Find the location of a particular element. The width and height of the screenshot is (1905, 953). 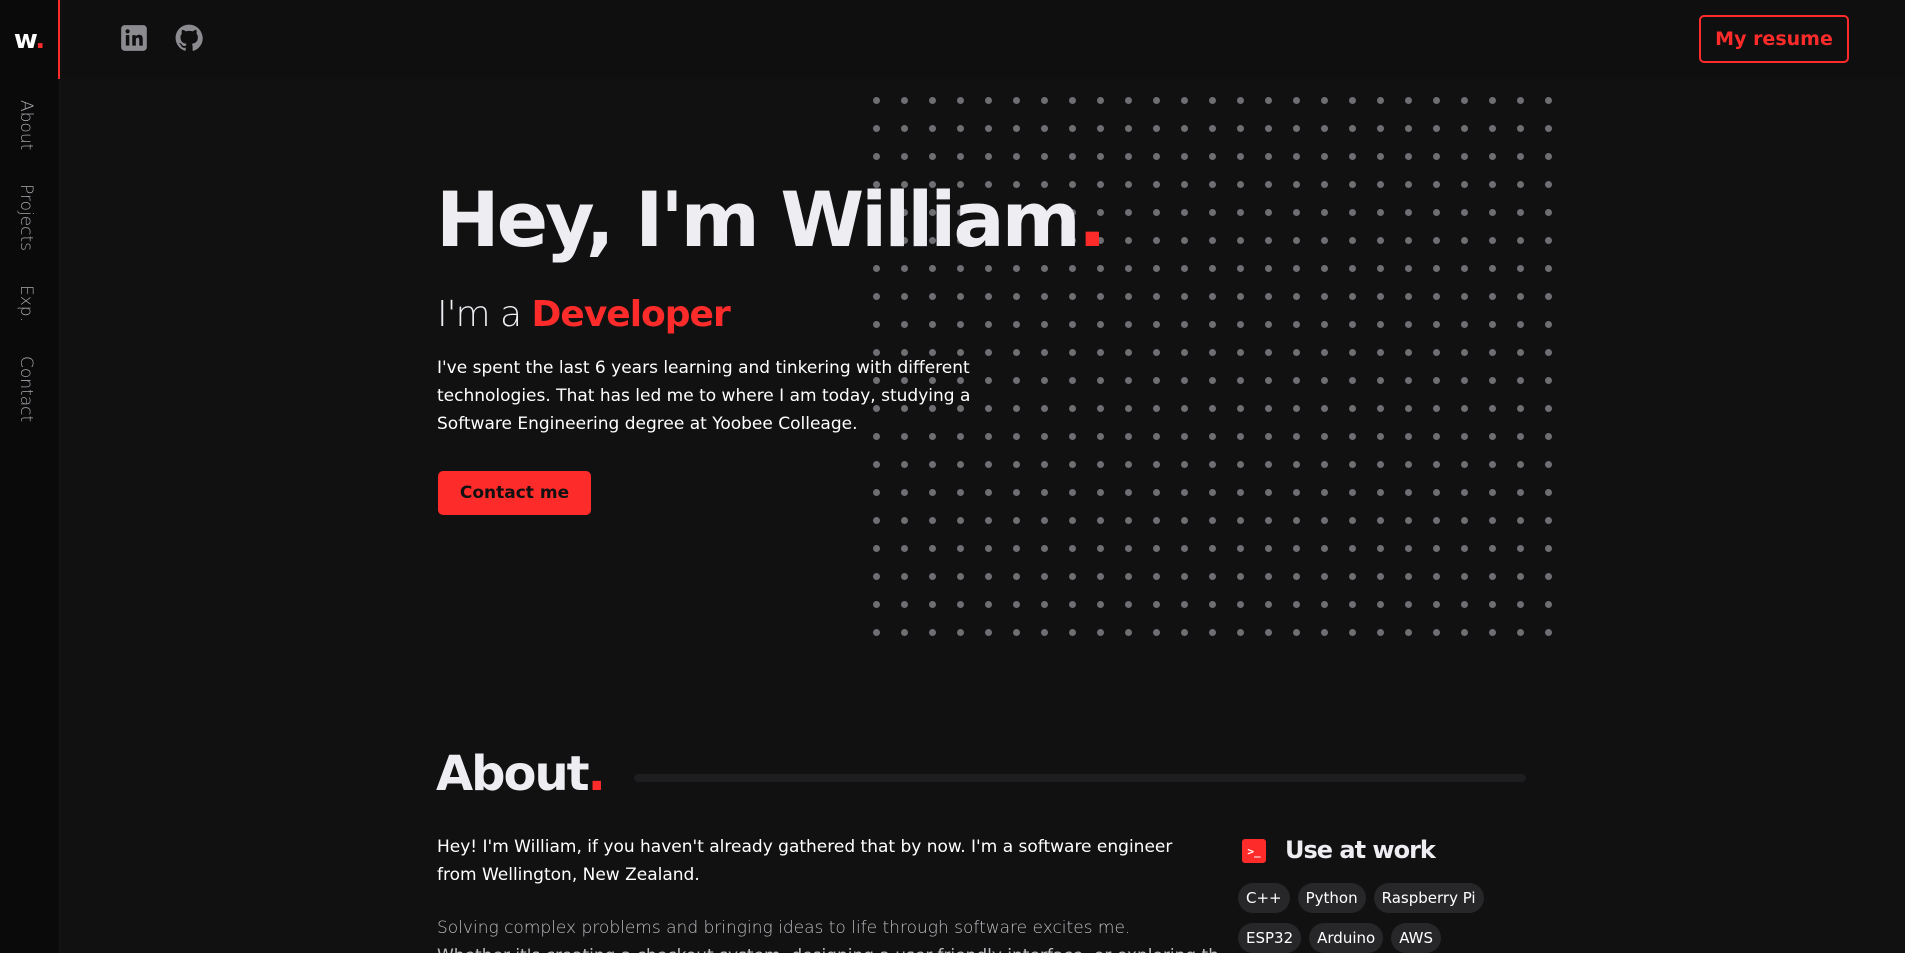

github-icon is located at coordinates (189, 38).